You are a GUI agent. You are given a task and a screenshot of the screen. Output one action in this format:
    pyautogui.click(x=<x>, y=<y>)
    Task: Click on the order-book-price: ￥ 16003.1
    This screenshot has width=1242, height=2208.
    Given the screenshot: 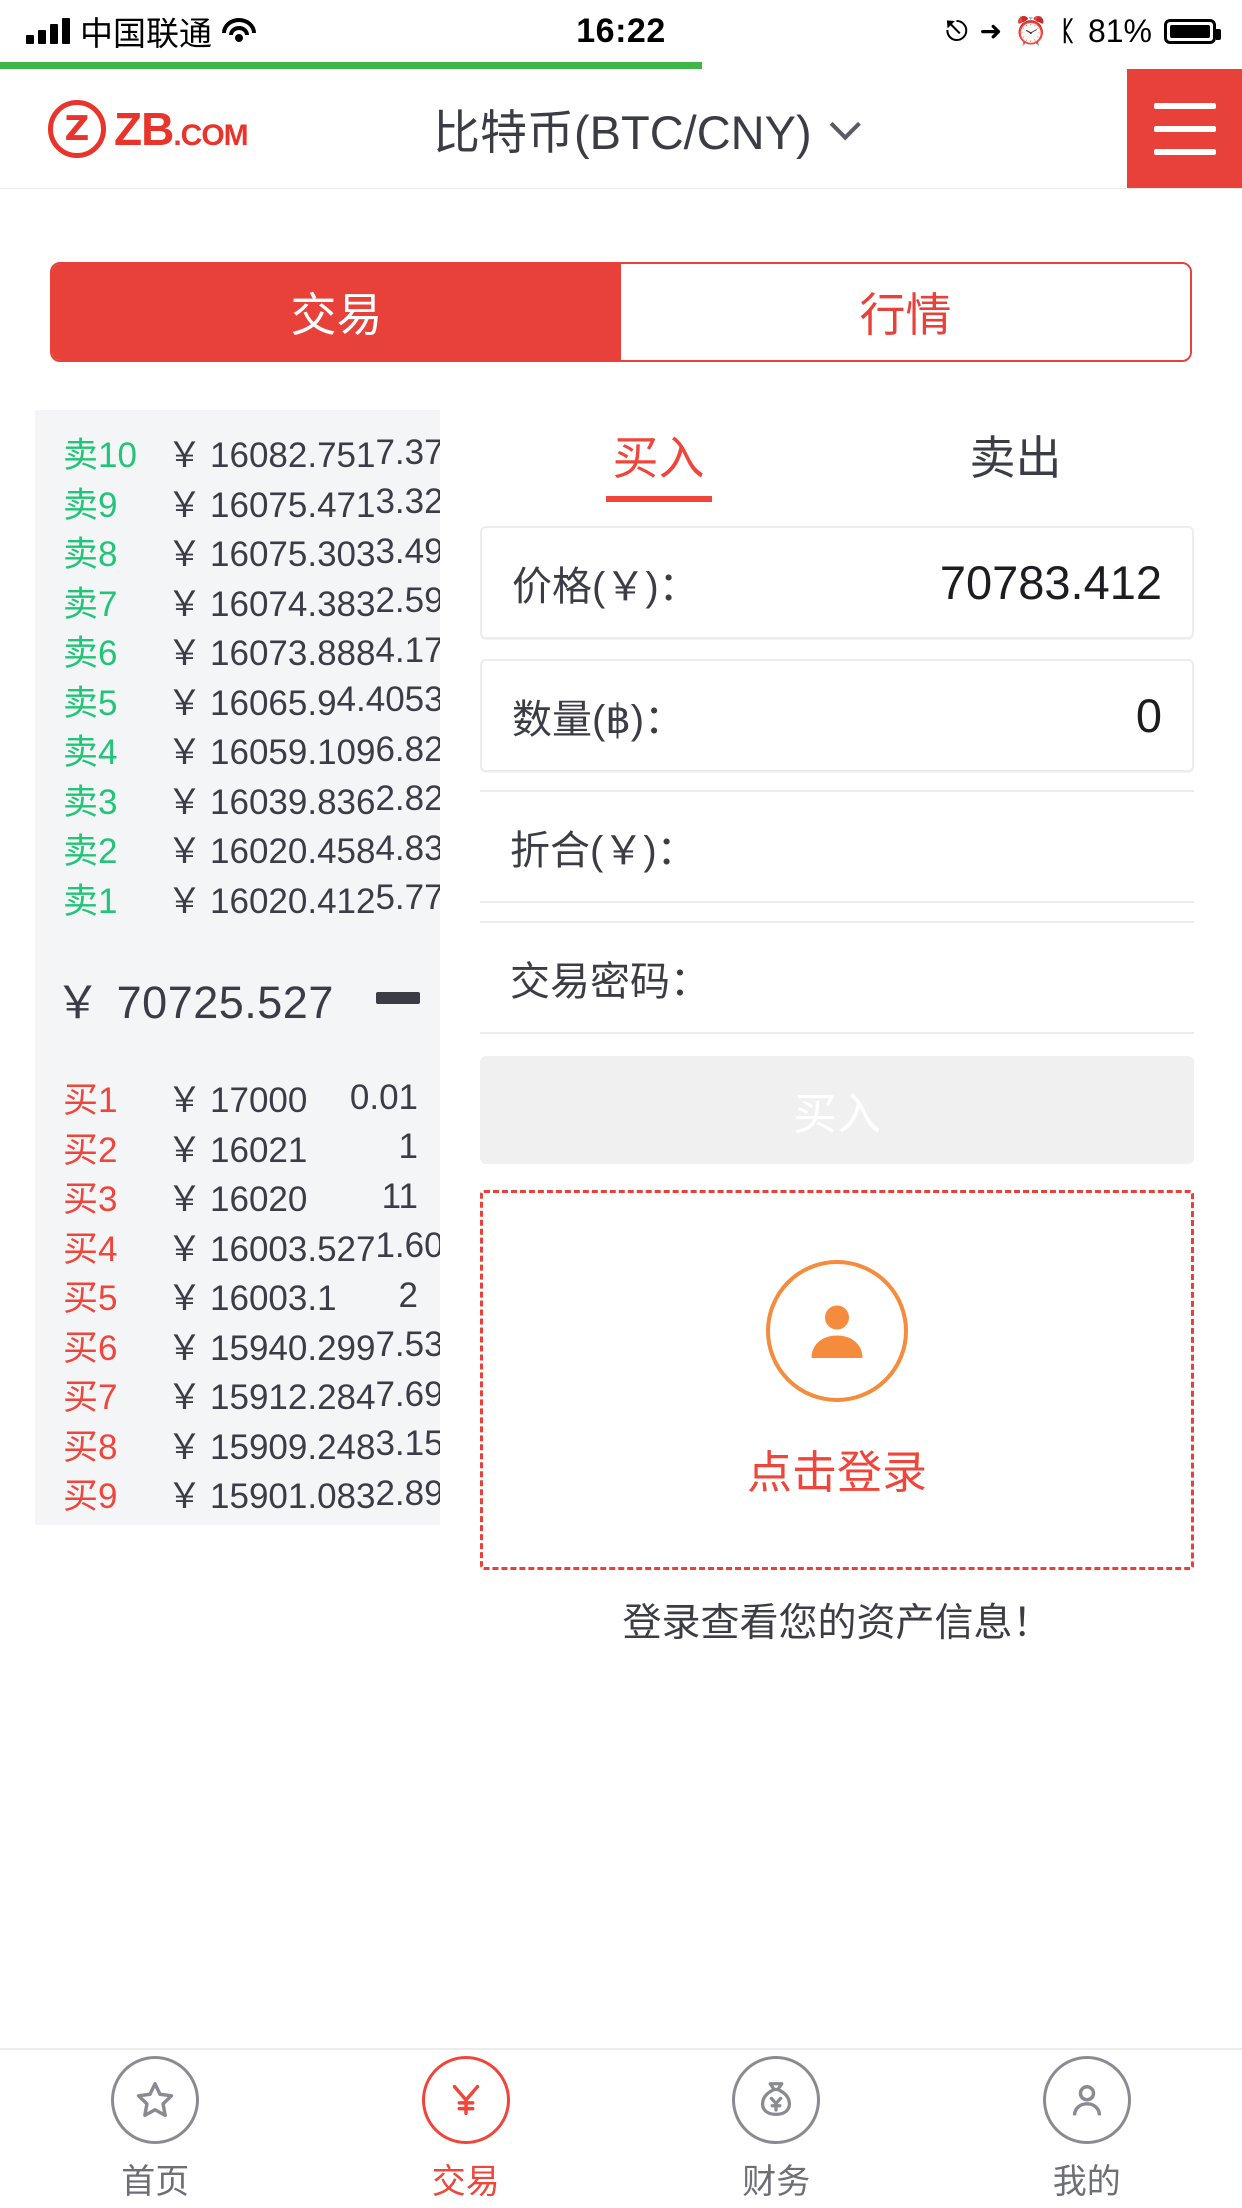 What is the action you would take?
    pyautogui.click(x=252, y=1299)
    